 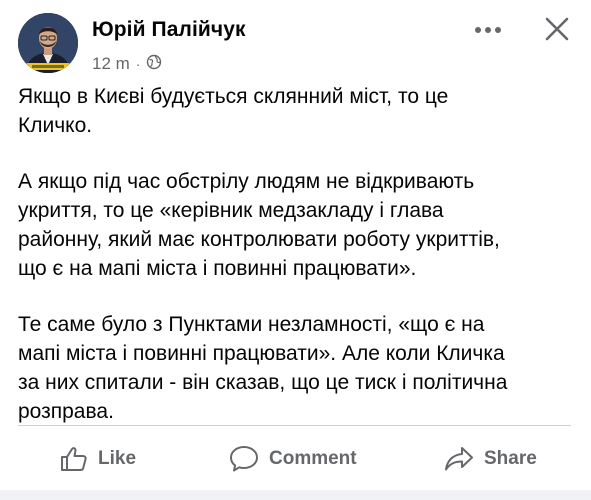 I want to click on more-horizontal-icon, so click(x=488, y=30).